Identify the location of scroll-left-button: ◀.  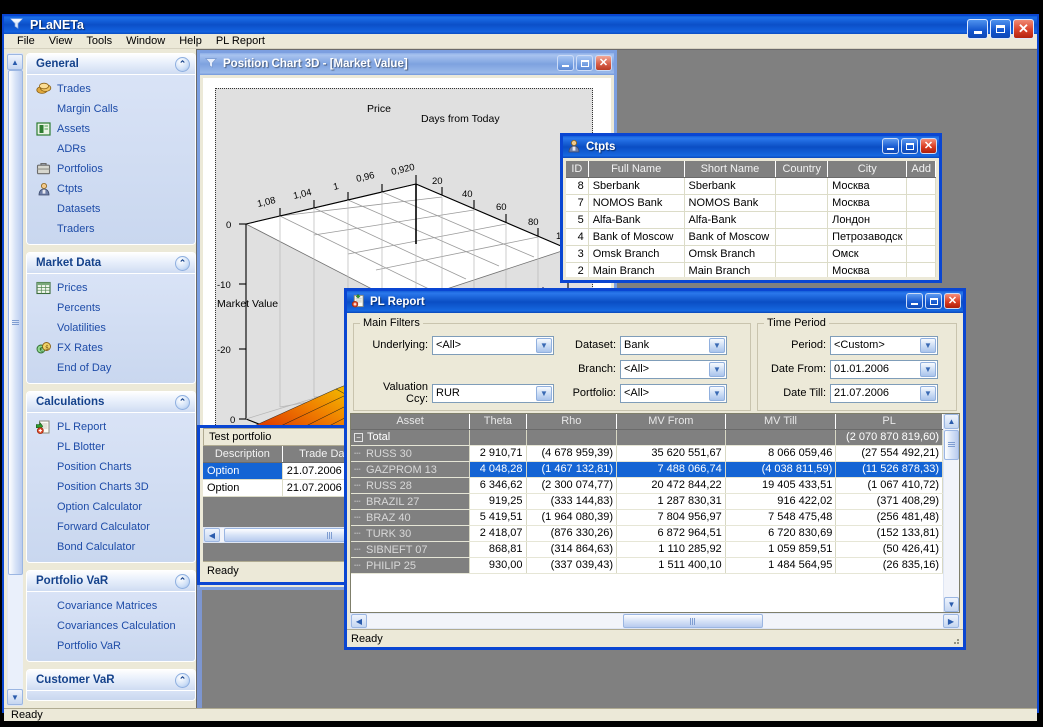
(212, 535).